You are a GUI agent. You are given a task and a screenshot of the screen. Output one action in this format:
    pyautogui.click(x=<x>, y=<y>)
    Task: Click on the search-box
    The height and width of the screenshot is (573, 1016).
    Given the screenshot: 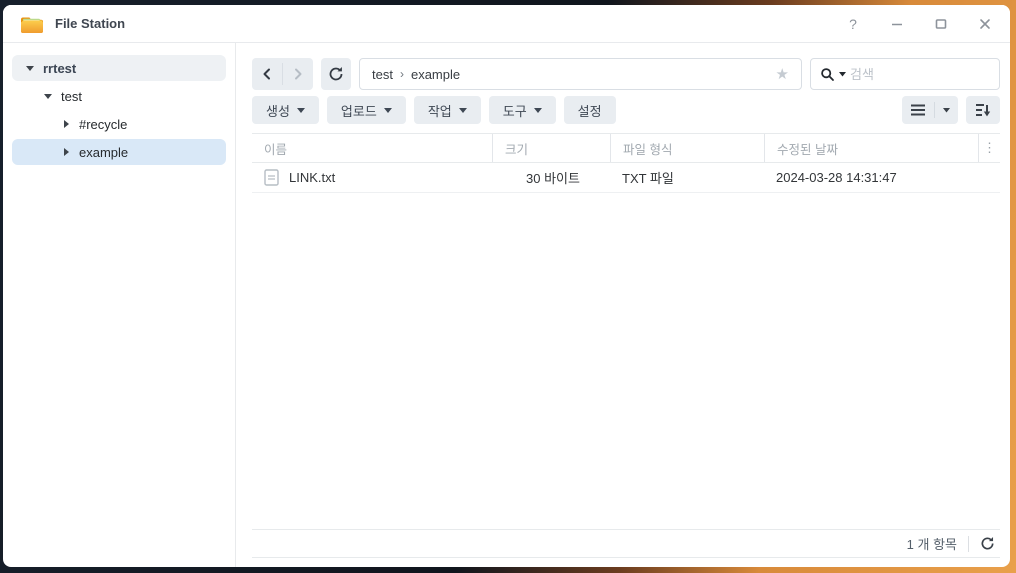 What is the action you would take?
    pyautogui.click(x=905, y=74)
    